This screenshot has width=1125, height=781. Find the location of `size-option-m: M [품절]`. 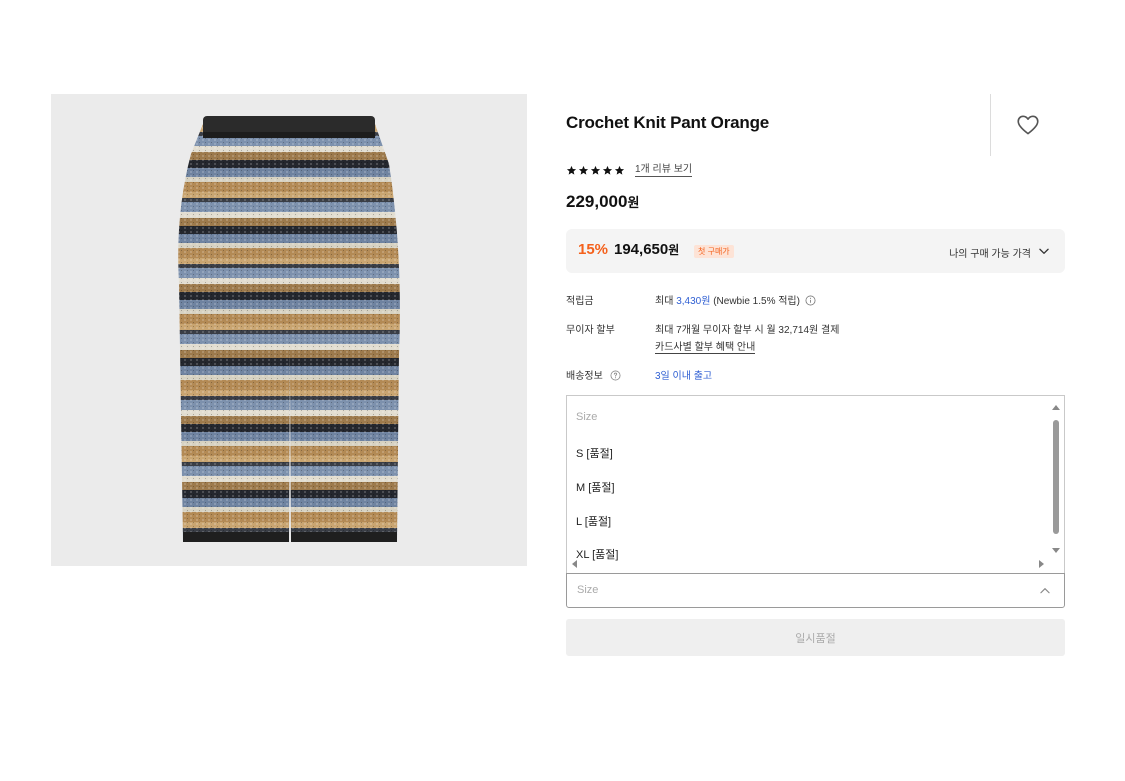

size-option-m: M [품절] is located at coordinates (595, 487).